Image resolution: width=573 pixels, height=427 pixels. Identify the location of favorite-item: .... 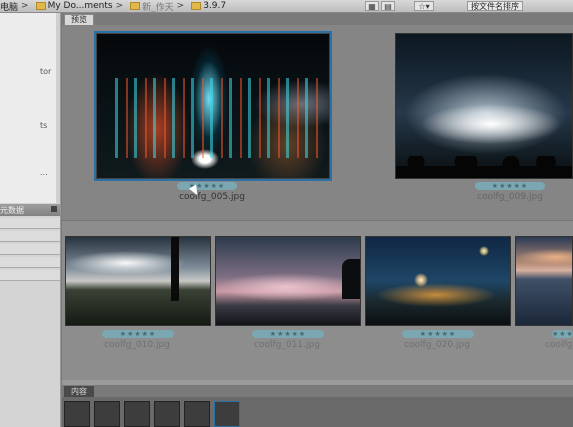
(44, 172).